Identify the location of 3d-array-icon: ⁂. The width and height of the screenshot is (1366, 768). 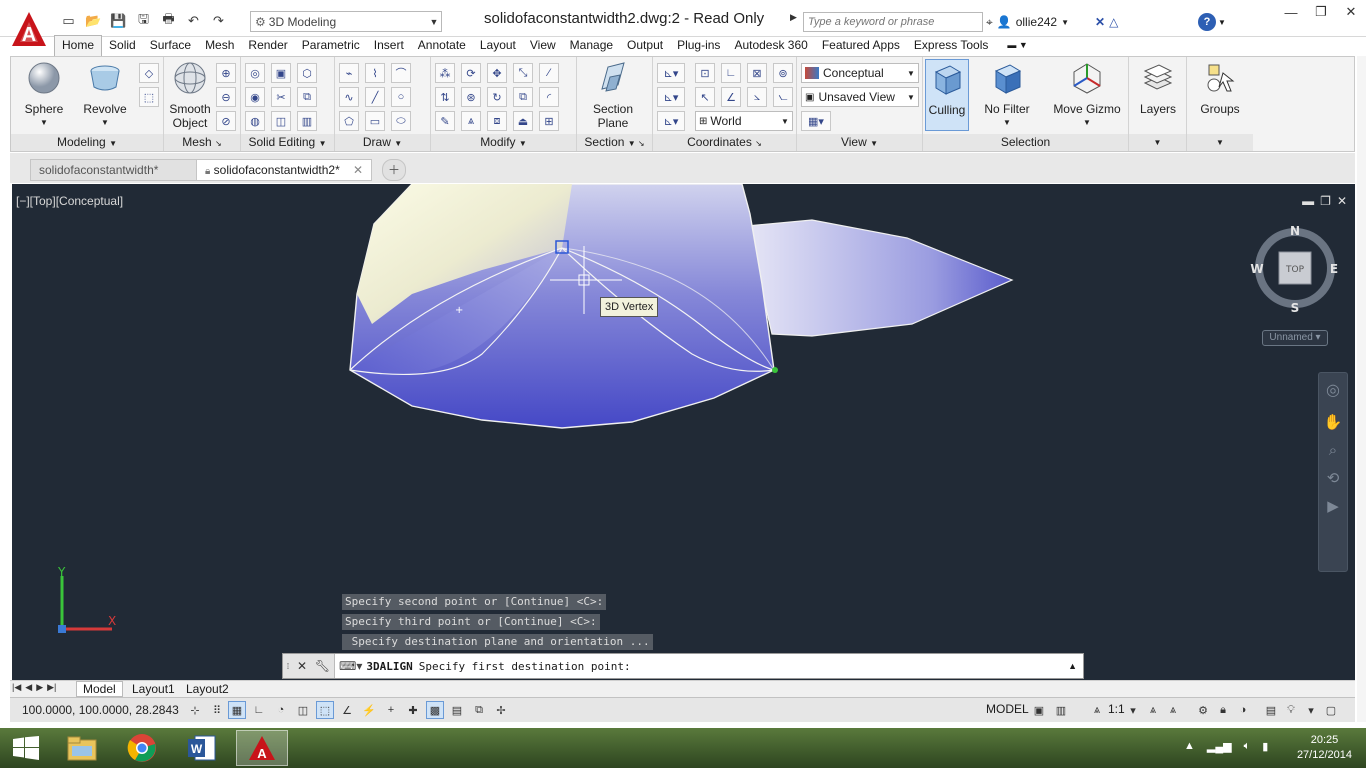
(445, 73).